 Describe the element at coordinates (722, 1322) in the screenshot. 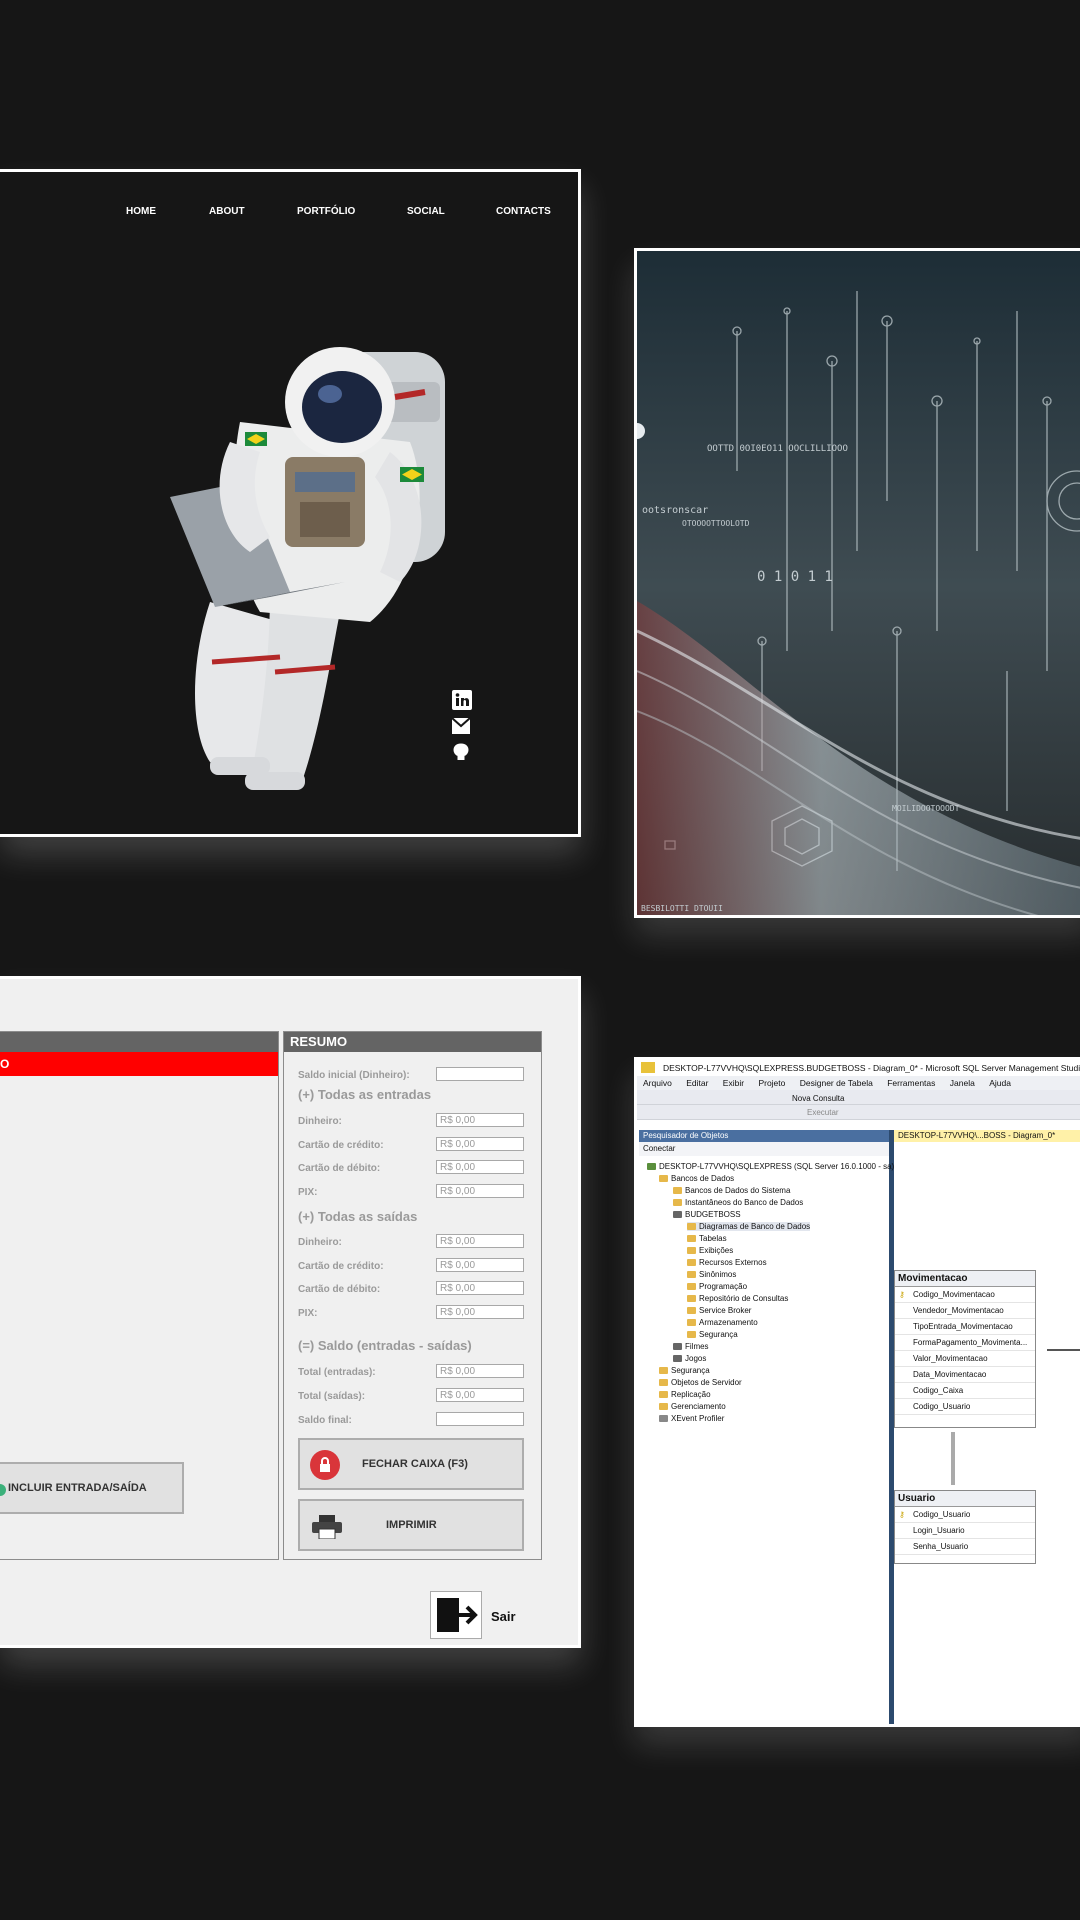

I see `tree-storage: Armazenamento` at that location.